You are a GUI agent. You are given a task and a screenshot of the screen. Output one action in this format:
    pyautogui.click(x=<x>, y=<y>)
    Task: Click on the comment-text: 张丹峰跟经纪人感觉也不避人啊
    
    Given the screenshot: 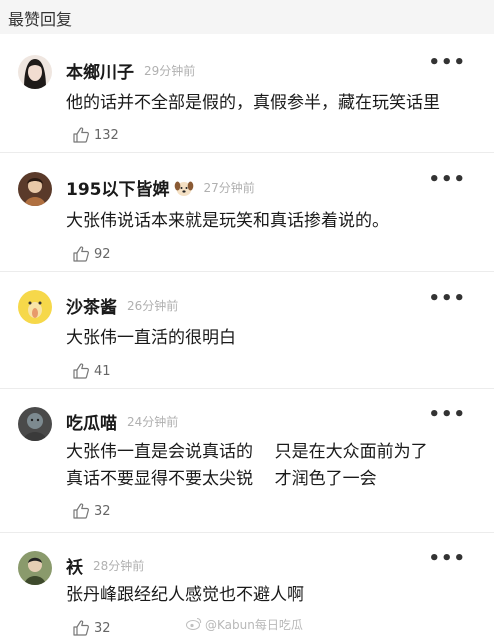 What is the action you would take?
    pyautogui.click(x=185, y=595)
    